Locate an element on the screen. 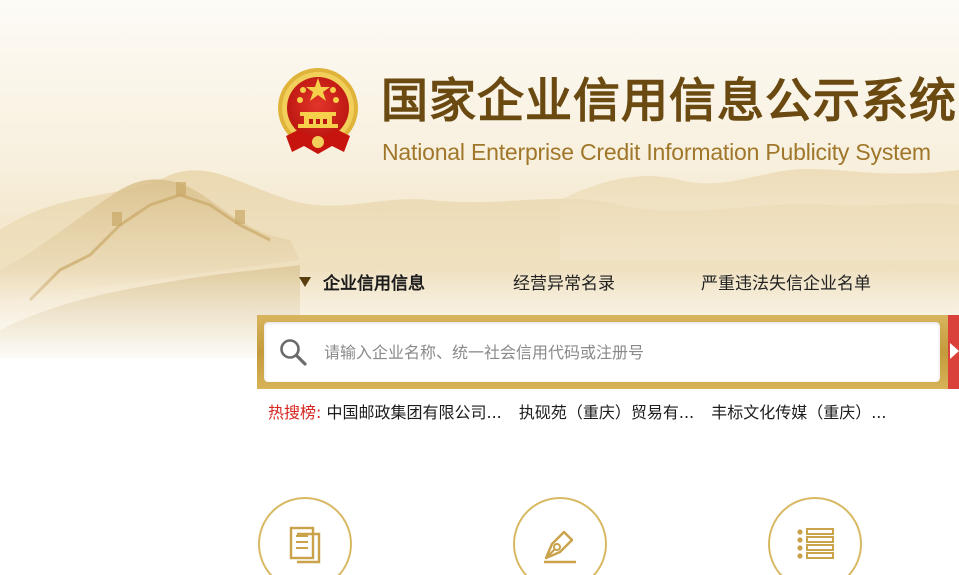 The width and height of the screenshot is (959, 575). tab-serious-violation-list: 严重违法失信企业名单 is located at coordinates (786, 284).